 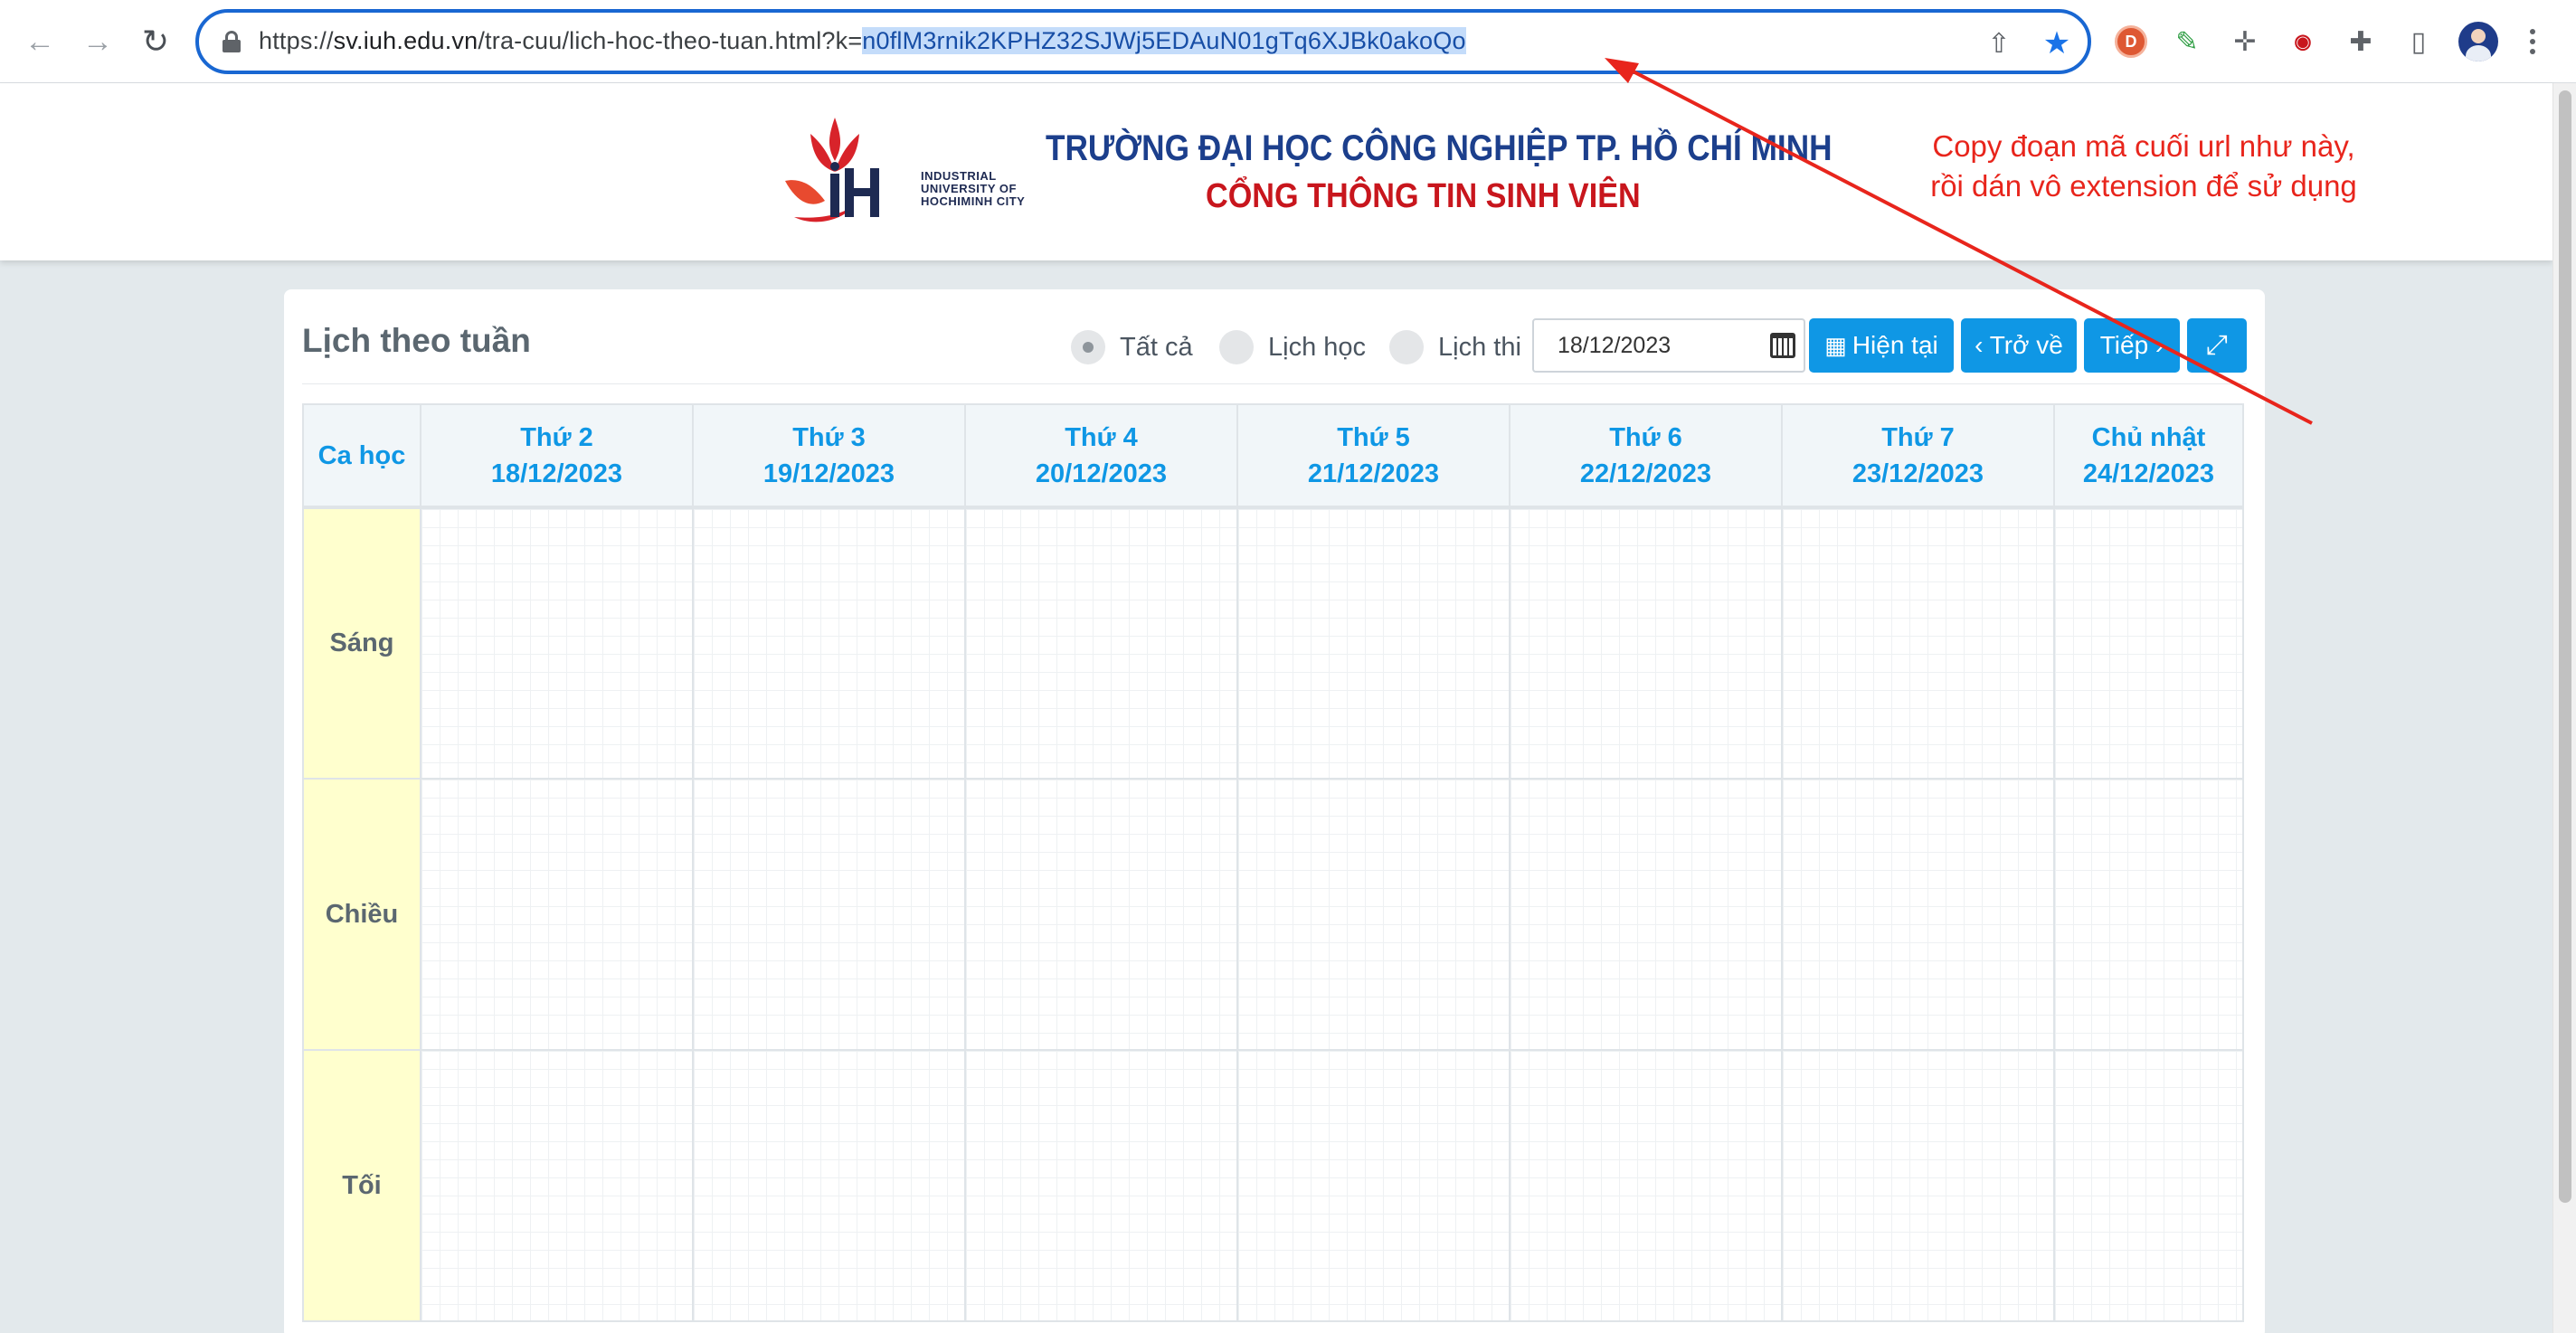 I want to click on day-date: 24/12/2023, so click(x=2149, y=474).